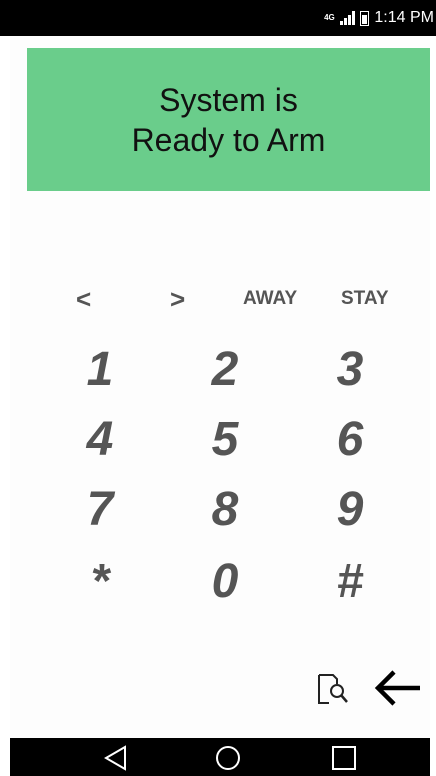  What do you see at coordinates (344, 758) in the screenshot?
I see `recents-square-icon` at bounding box center [344, 758].